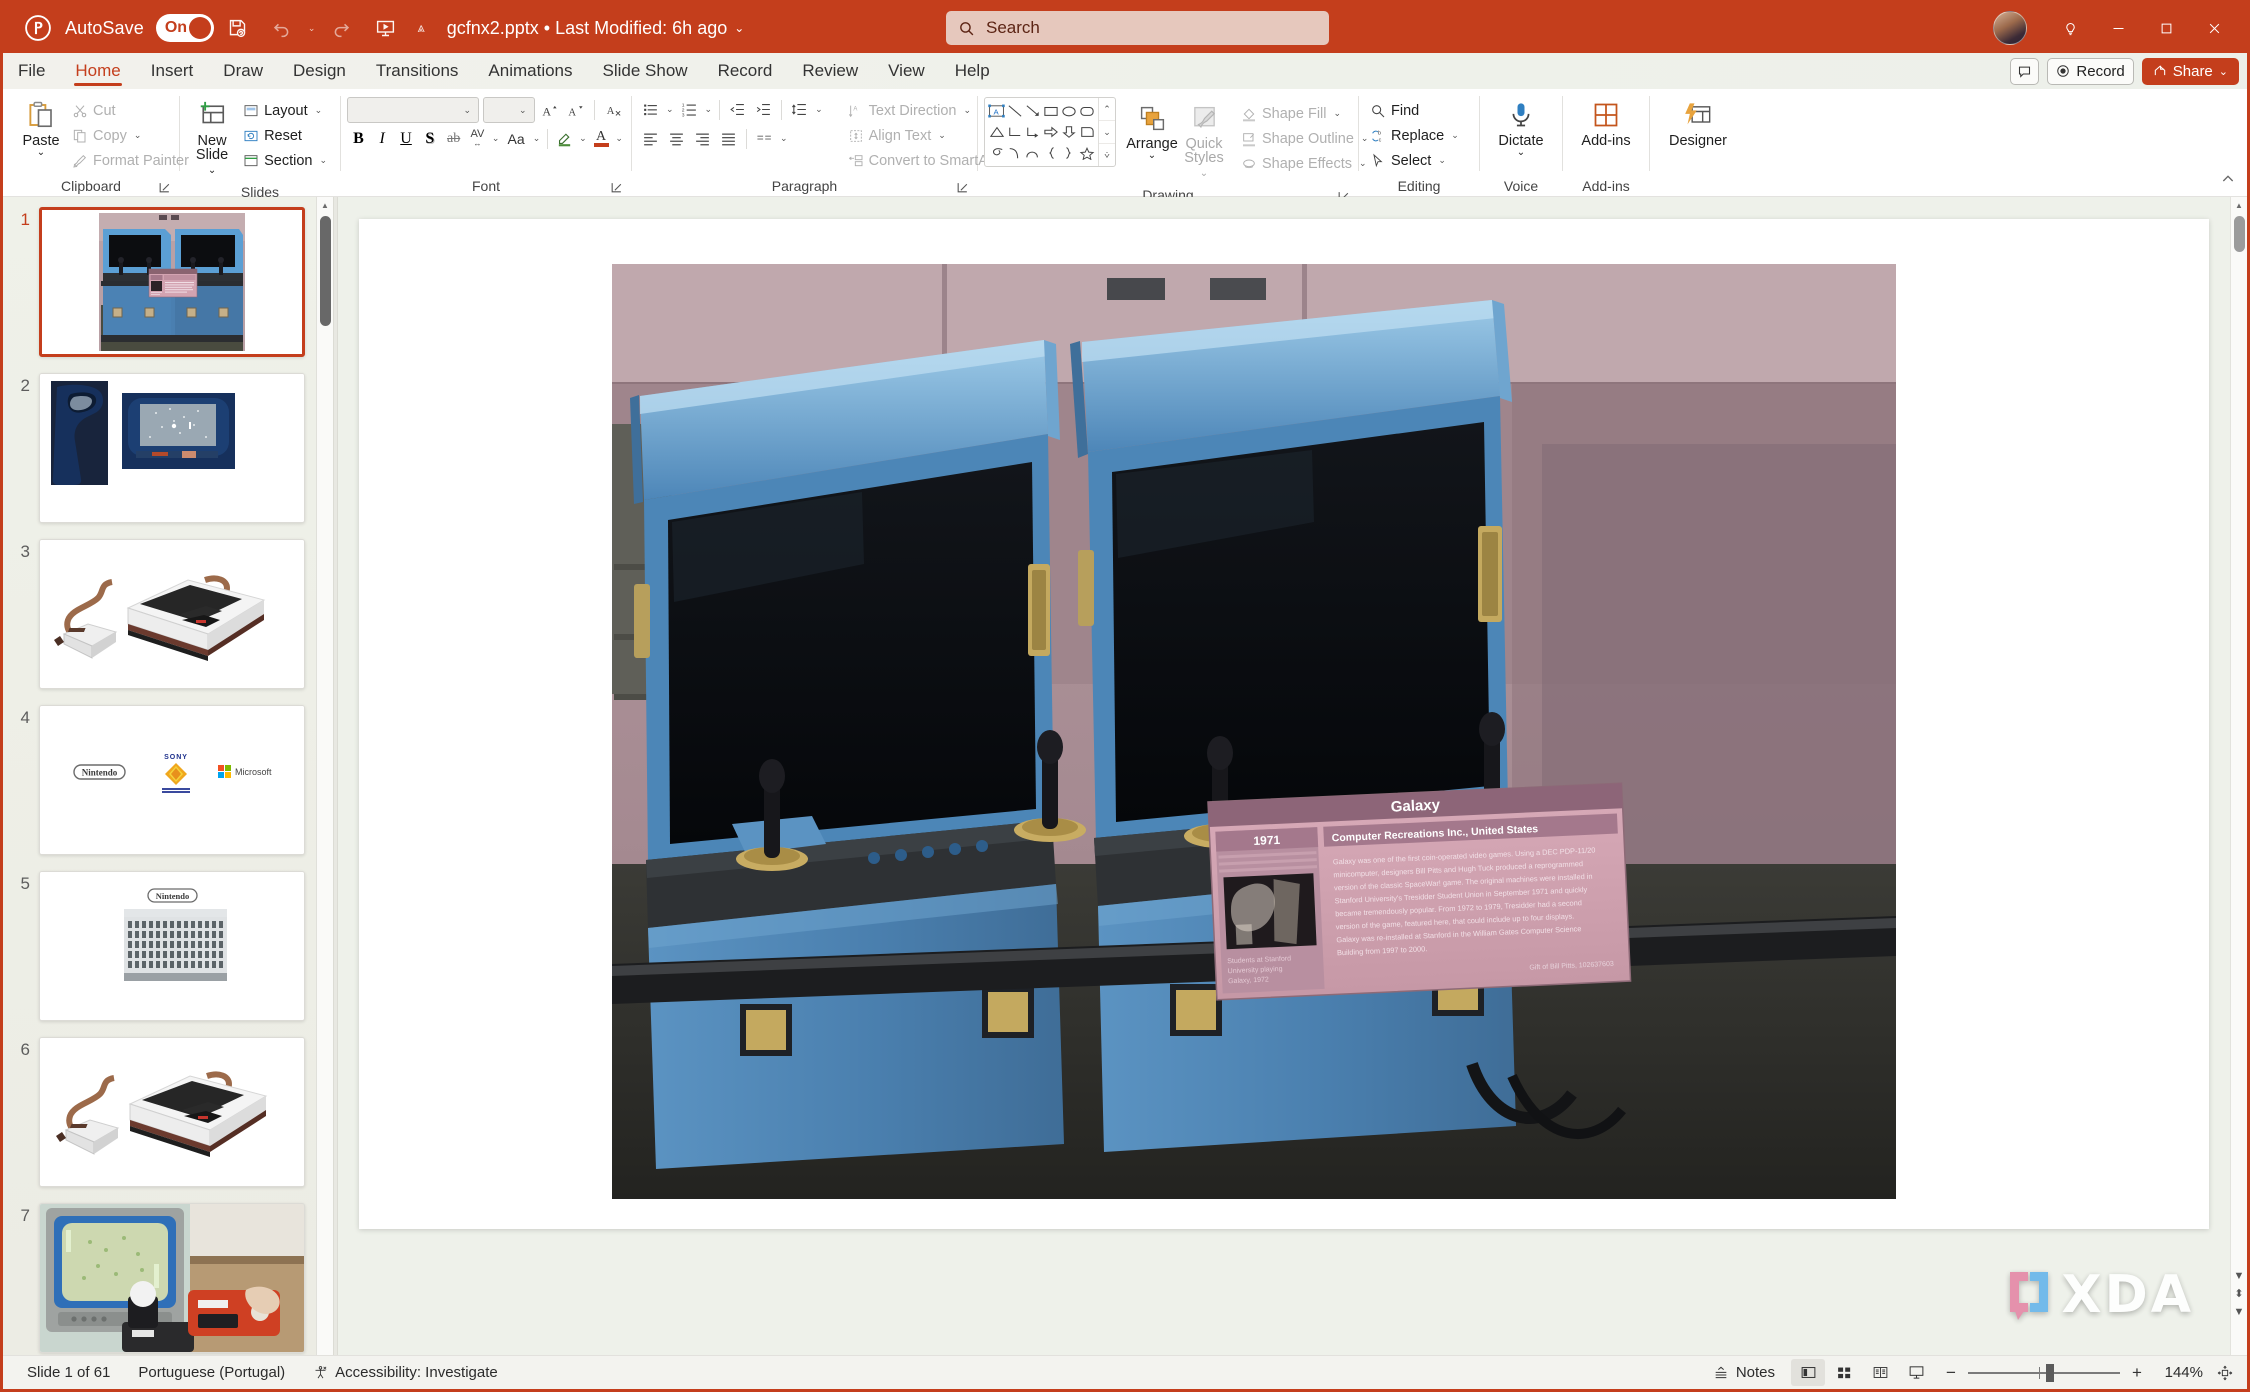 The image size is (2250, 1392). Describe the element at coordinates (645, 71) in the screenshot. I see `tab-slide-show: Slide Show` at that location.